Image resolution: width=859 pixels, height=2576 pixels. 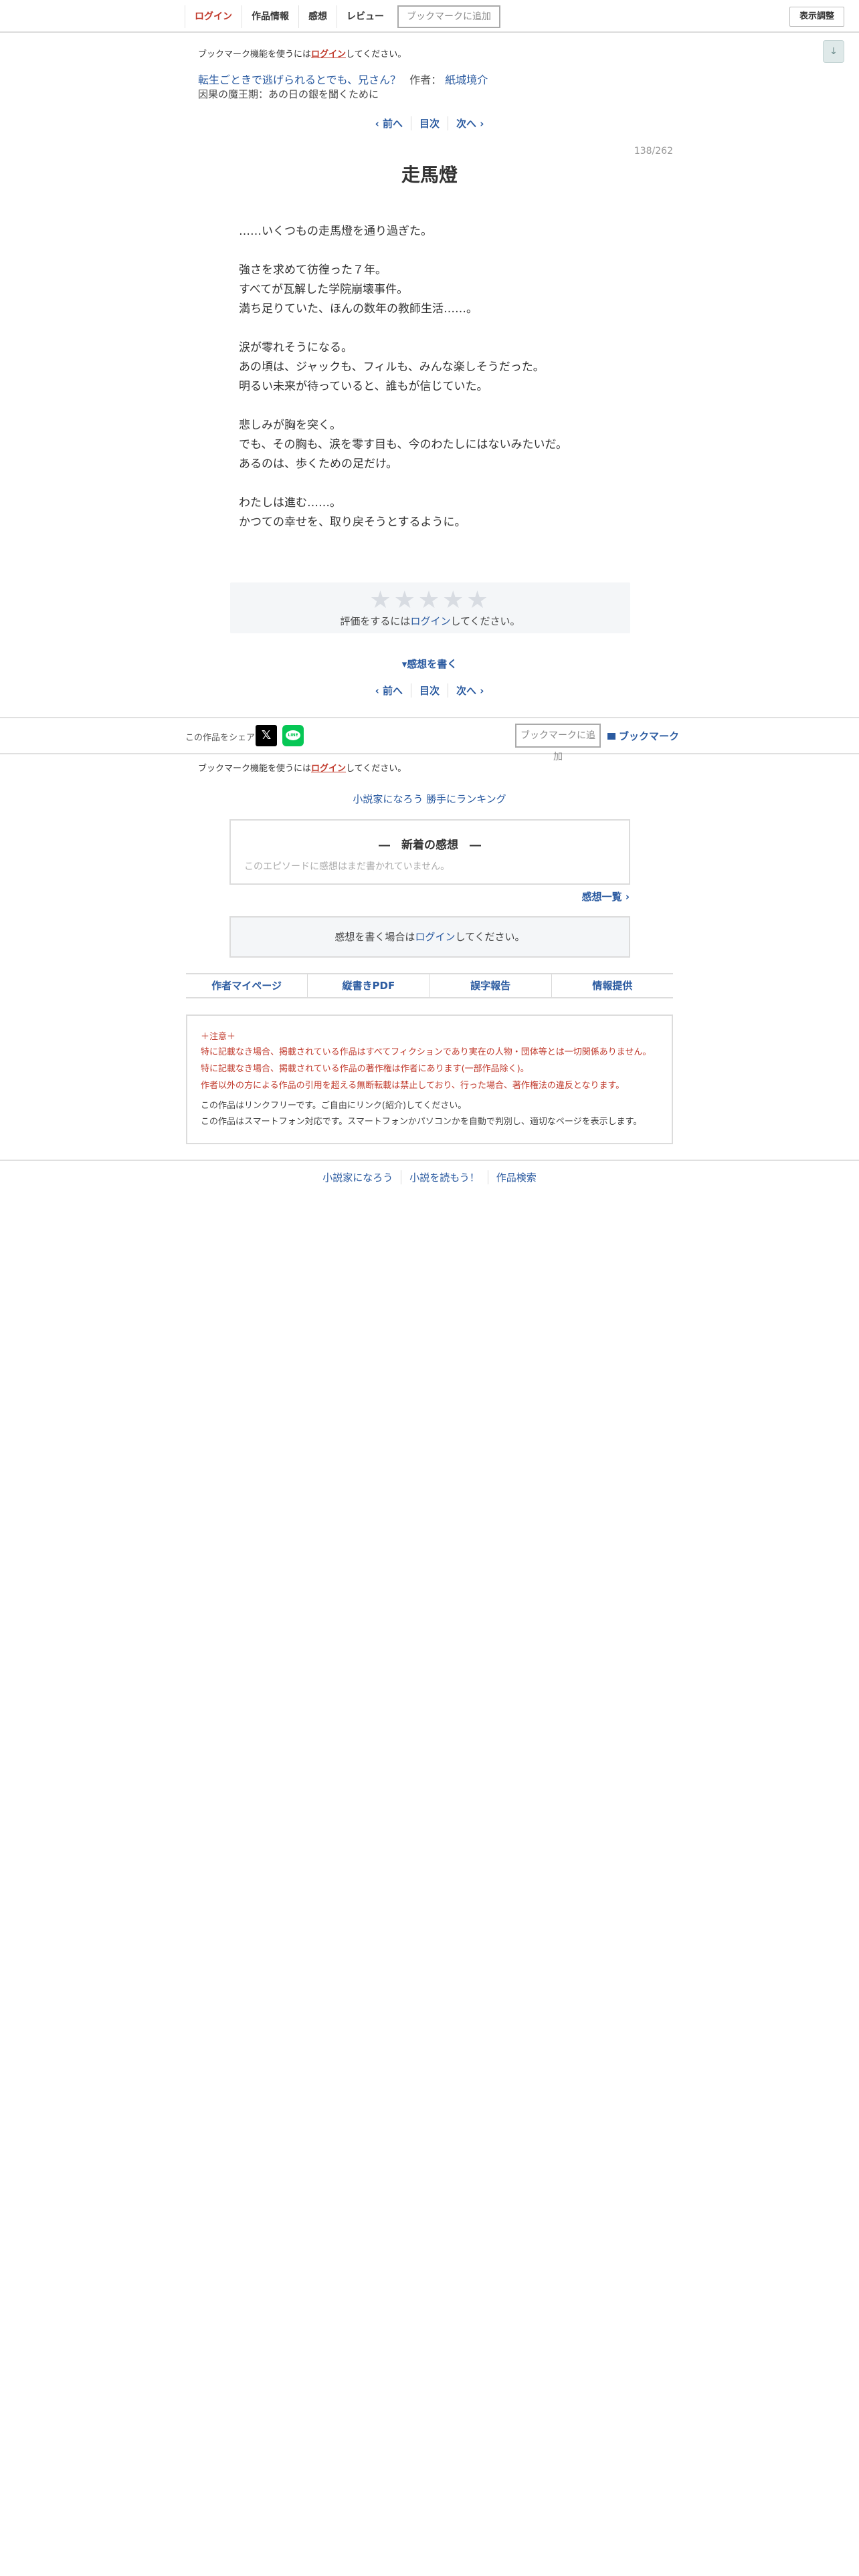 What do you see at coordinates (290, 426) in the screenshot?
I see `body-line: 悲しみが胸を突く。` at bounding box center [290, 426].